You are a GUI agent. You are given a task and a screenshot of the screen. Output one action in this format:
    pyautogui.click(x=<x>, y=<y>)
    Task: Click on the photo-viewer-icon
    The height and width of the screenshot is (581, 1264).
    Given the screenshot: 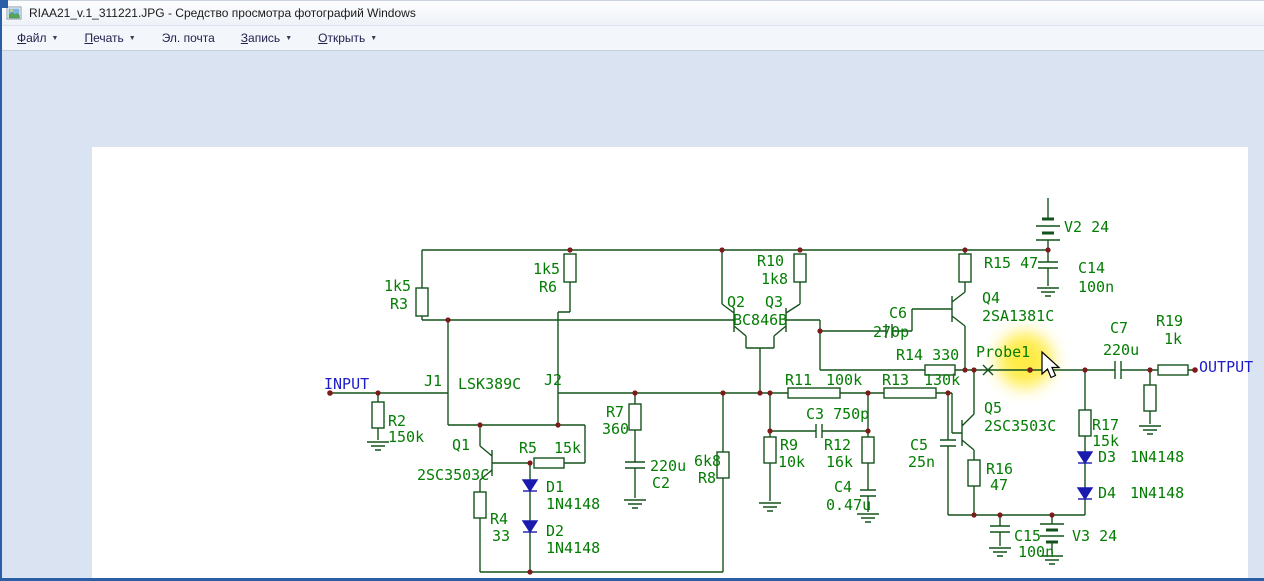 What is the action you would take?
    pyautogui.click(x=14, y=13)
    